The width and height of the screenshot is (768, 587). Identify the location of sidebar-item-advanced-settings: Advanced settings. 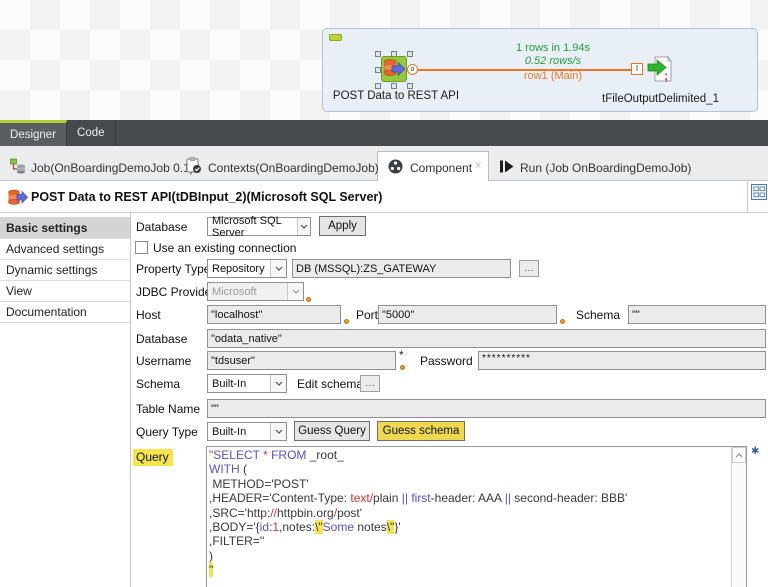
(65, 249).